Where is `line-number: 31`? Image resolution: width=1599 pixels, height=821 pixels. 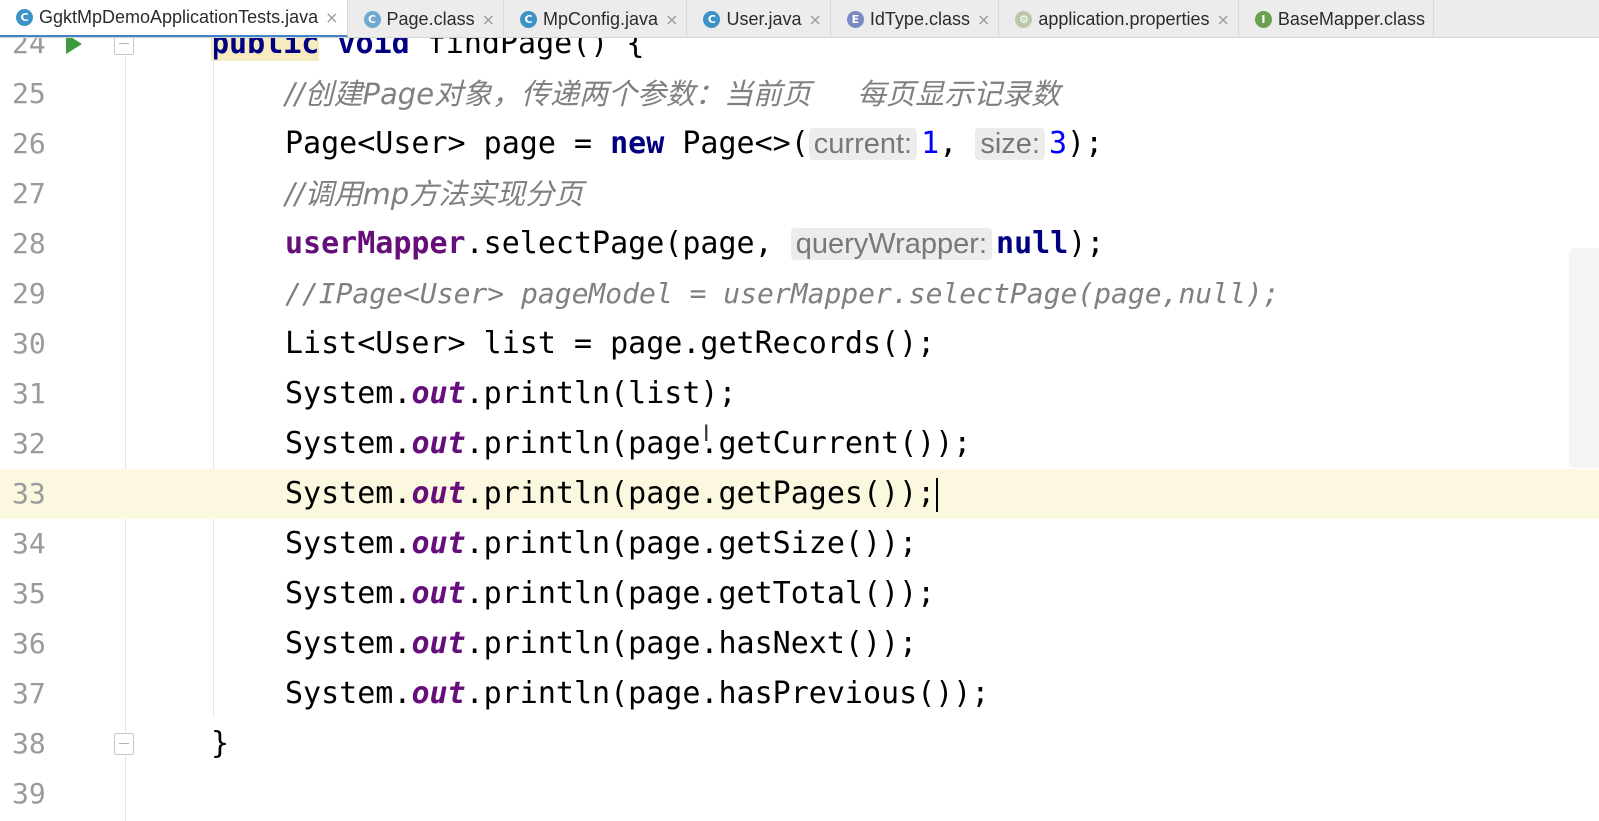 line-number: 31 is located at coordinates (29, 393).